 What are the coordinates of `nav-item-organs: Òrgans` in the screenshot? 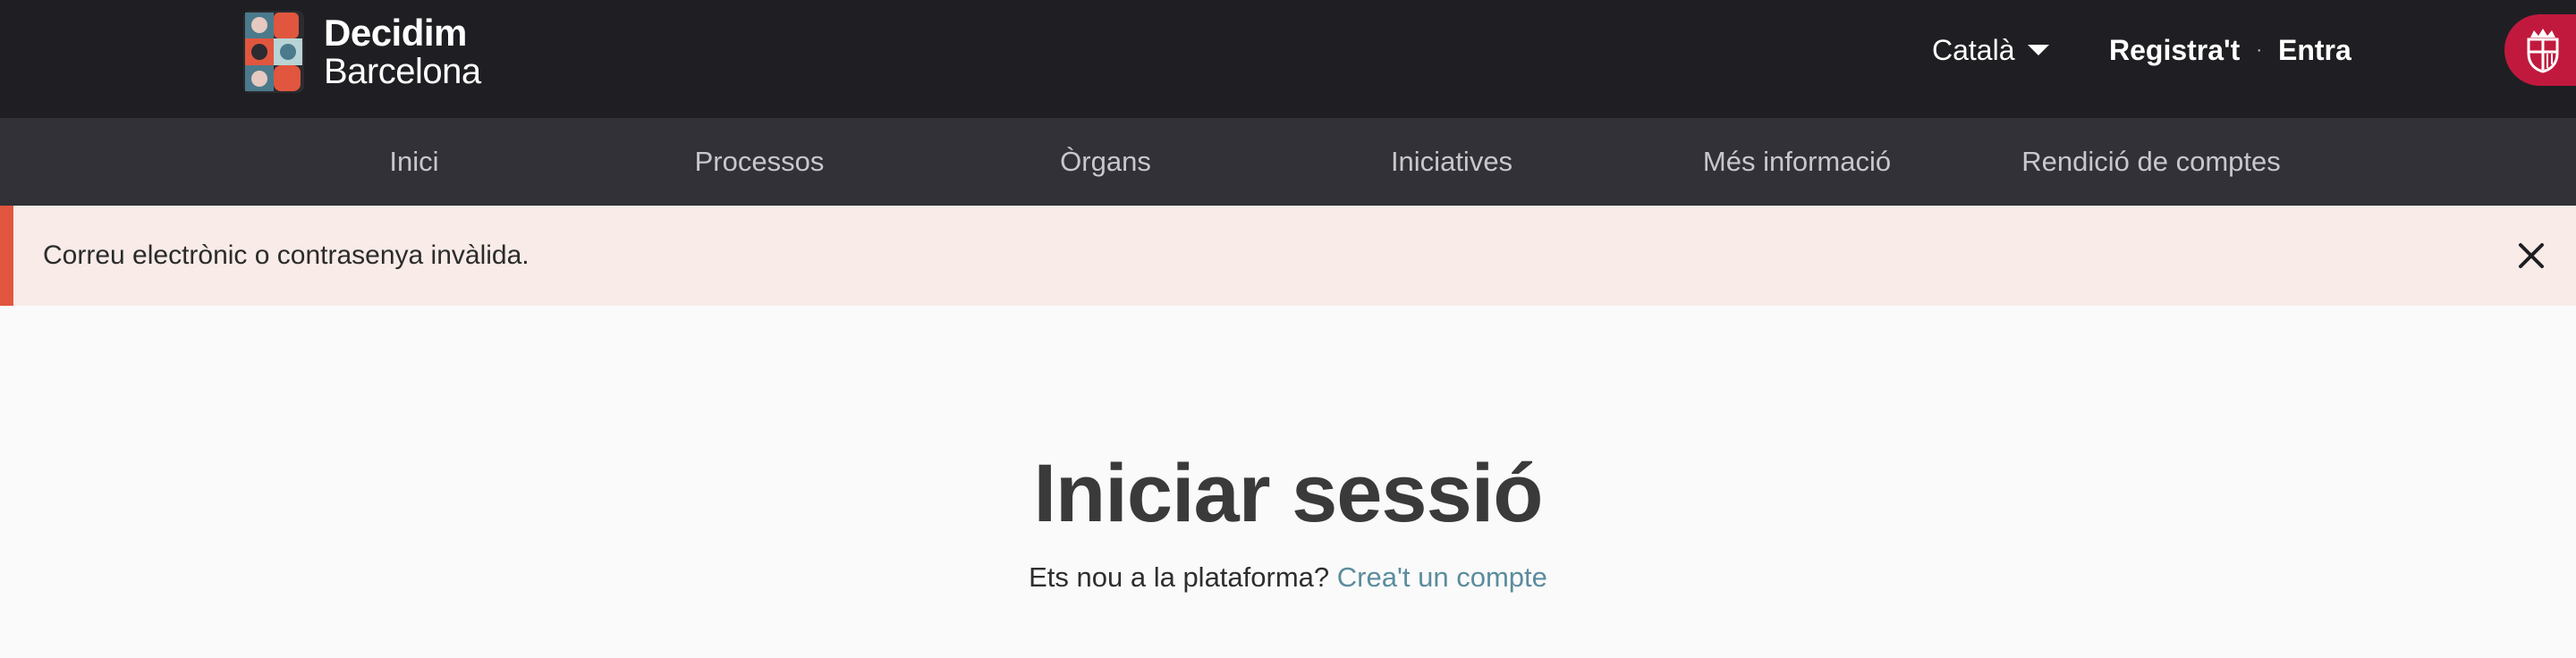 It's located at (1105, 162).